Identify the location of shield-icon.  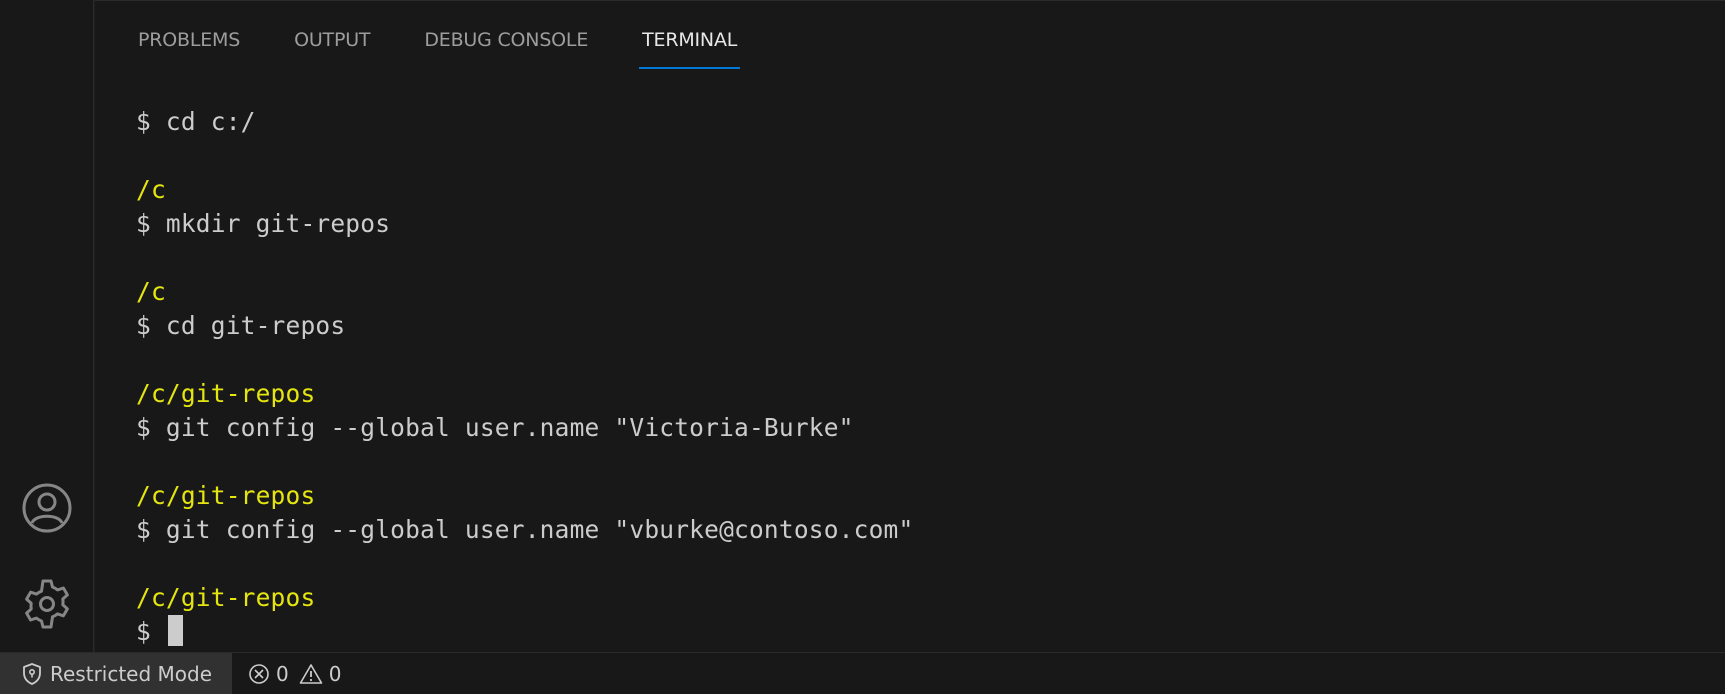
(32, 673).